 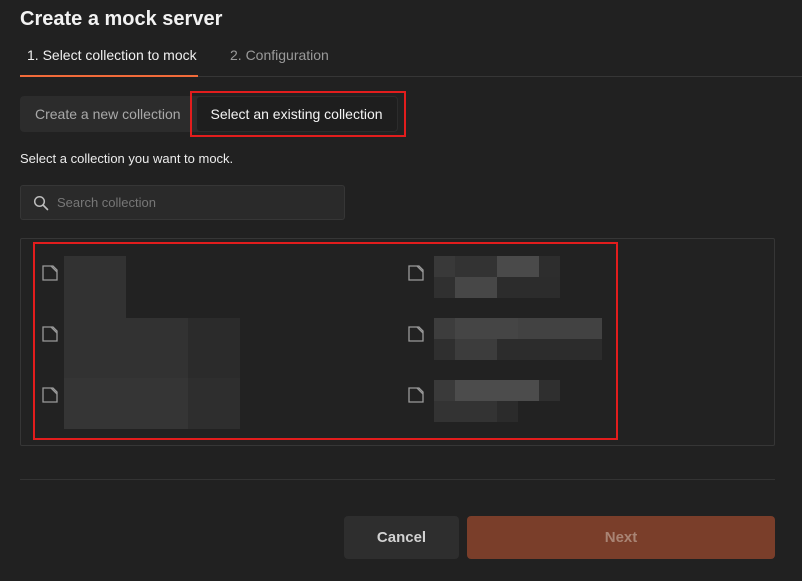 I want to click on step-configuration: 2. Configuration, so click(x=279, y=61).